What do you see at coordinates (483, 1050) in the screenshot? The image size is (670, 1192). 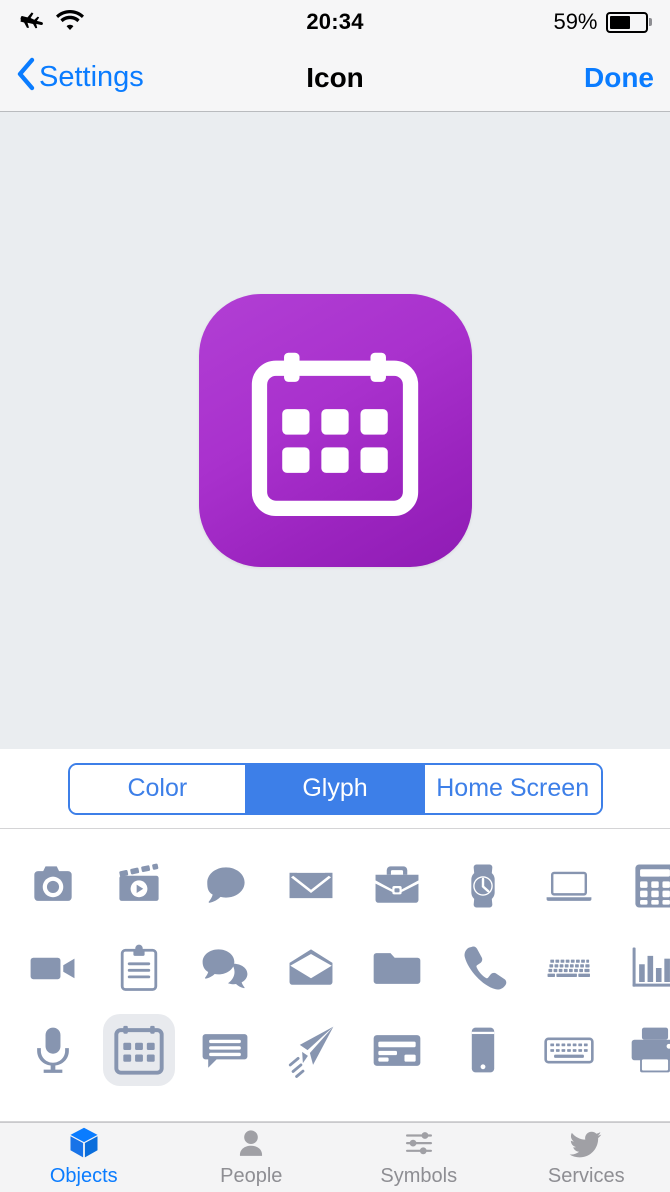 I see `glyph-cell-smartphone` at bounding box center [483, 1050].